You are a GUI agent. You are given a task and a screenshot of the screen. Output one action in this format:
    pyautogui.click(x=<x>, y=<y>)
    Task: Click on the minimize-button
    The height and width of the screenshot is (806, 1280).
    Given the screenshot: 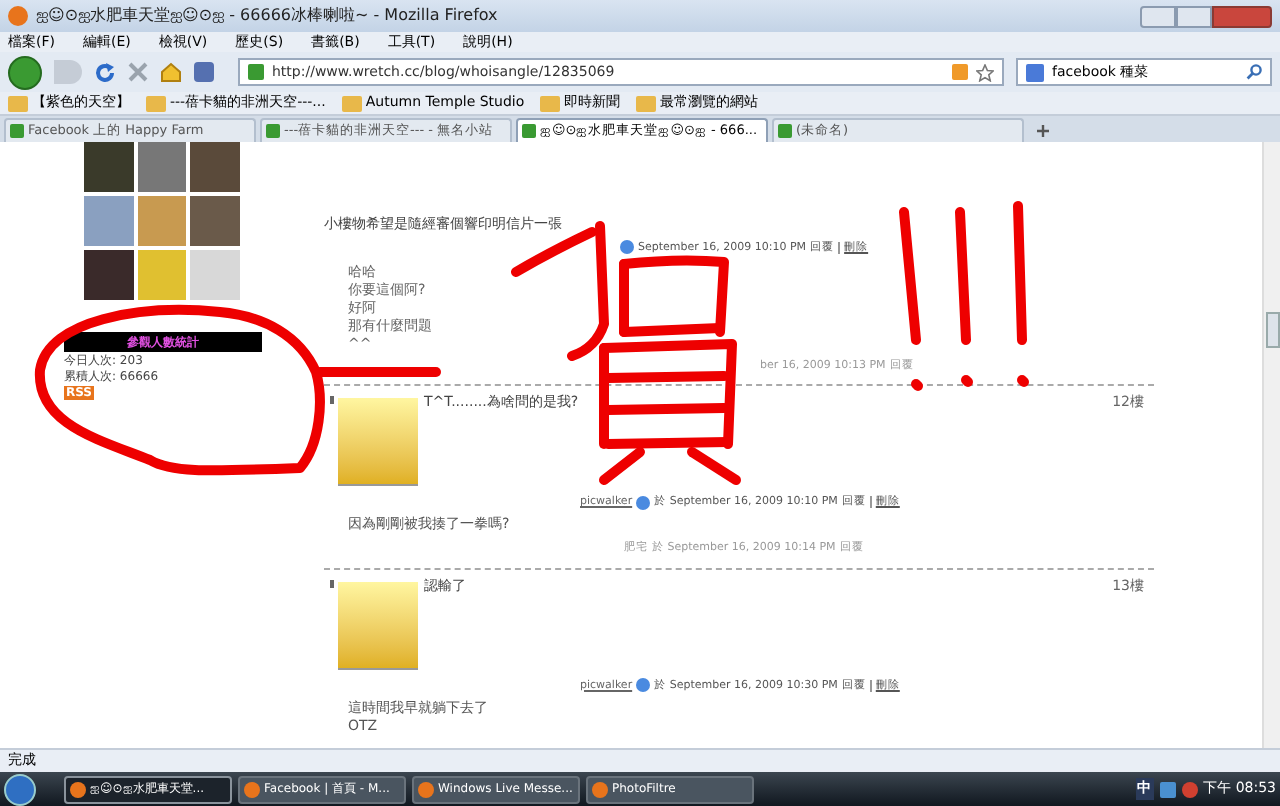 What is the action you would take?
    pyautogui.click(x=1158, y=16)
    